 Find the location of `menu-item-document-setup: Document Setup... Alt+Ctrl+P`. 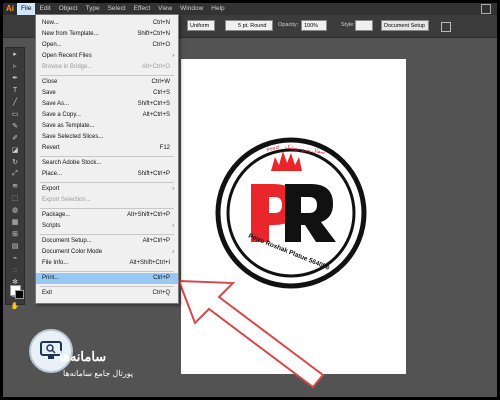

menu-item-document-setup: Document Setup... Alt+Ctrl+P is located at coordinates (107, 241).